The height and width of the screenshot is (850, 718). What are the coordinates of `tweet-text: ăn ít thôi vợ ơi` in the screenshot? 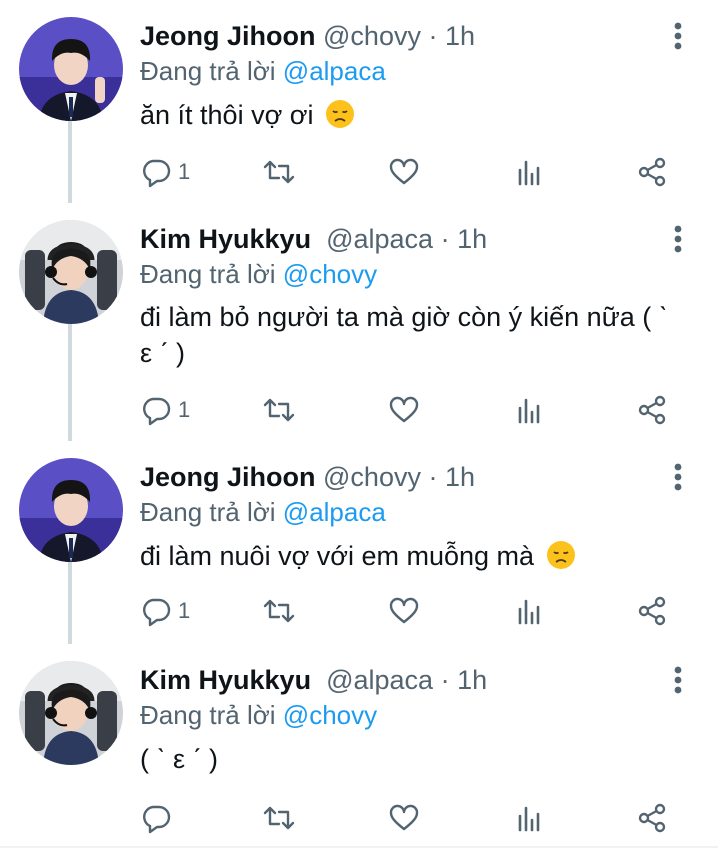 It's located at (410, 115).